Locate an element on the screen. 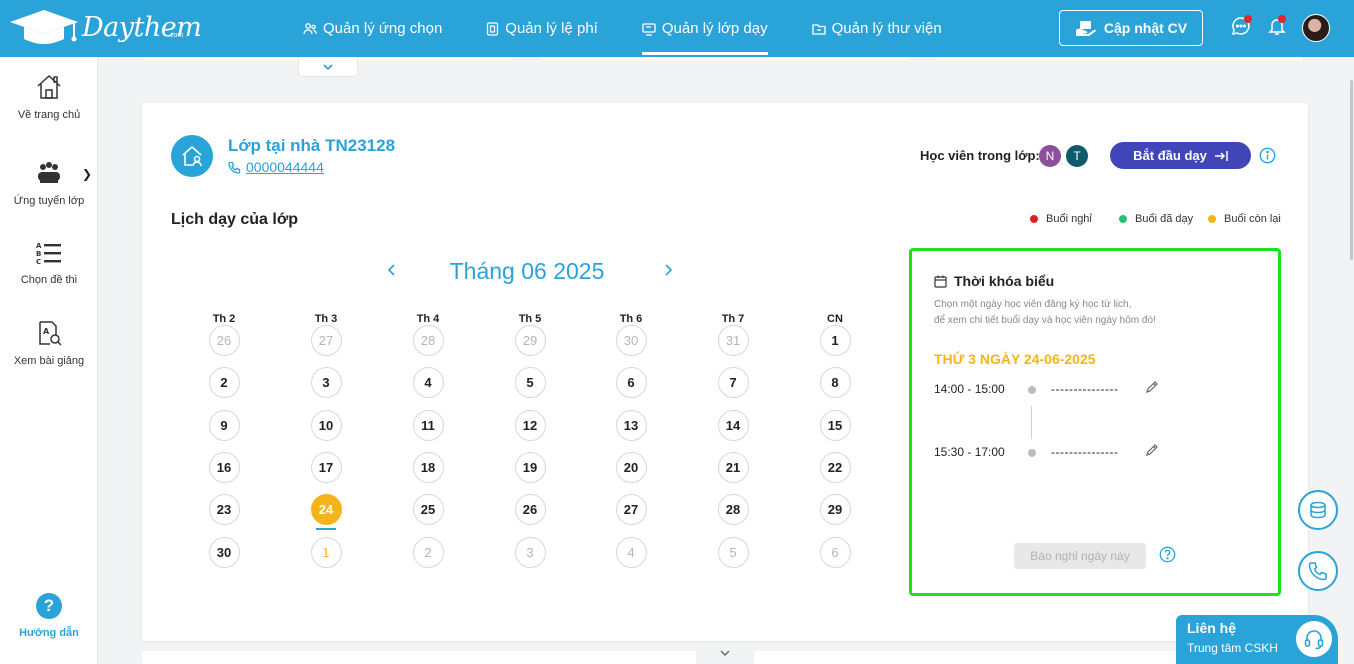 Image resolution: width=1354 pixels, height=664 pixels. calendar-day: 31 is located at coordinates (733, 340).